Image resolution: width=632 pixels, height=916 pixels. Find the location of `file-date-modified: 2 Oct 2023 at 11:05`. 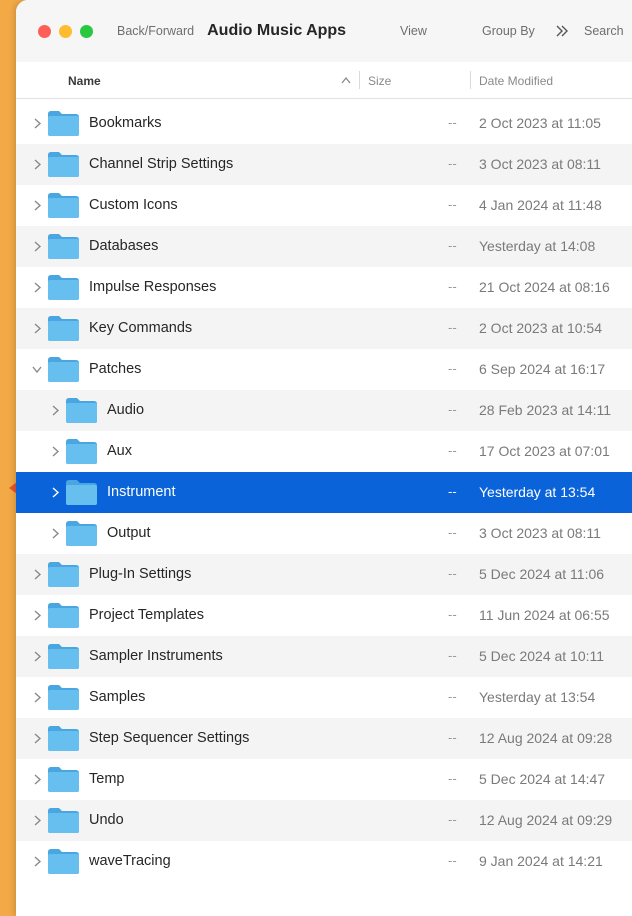

file-date-modified: 2 Oct 2023 at 11:05 is located at coordinates (540, 123).